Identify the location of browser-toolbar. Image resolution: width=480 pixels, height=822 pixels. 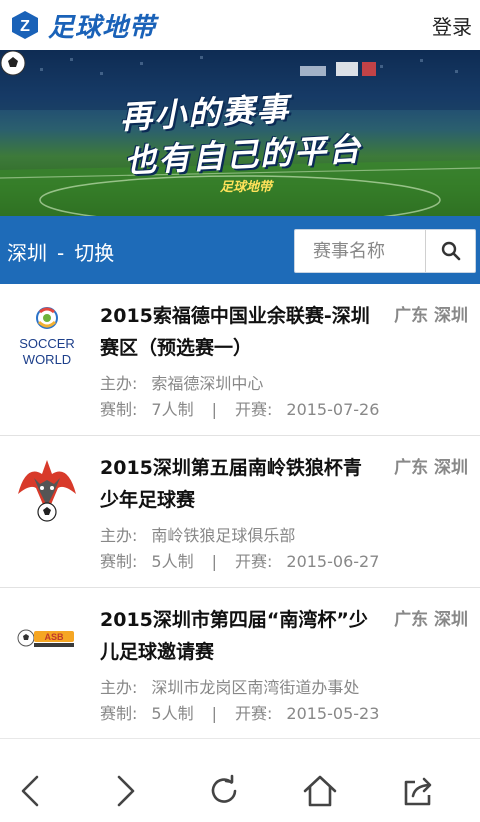
(240, 780).